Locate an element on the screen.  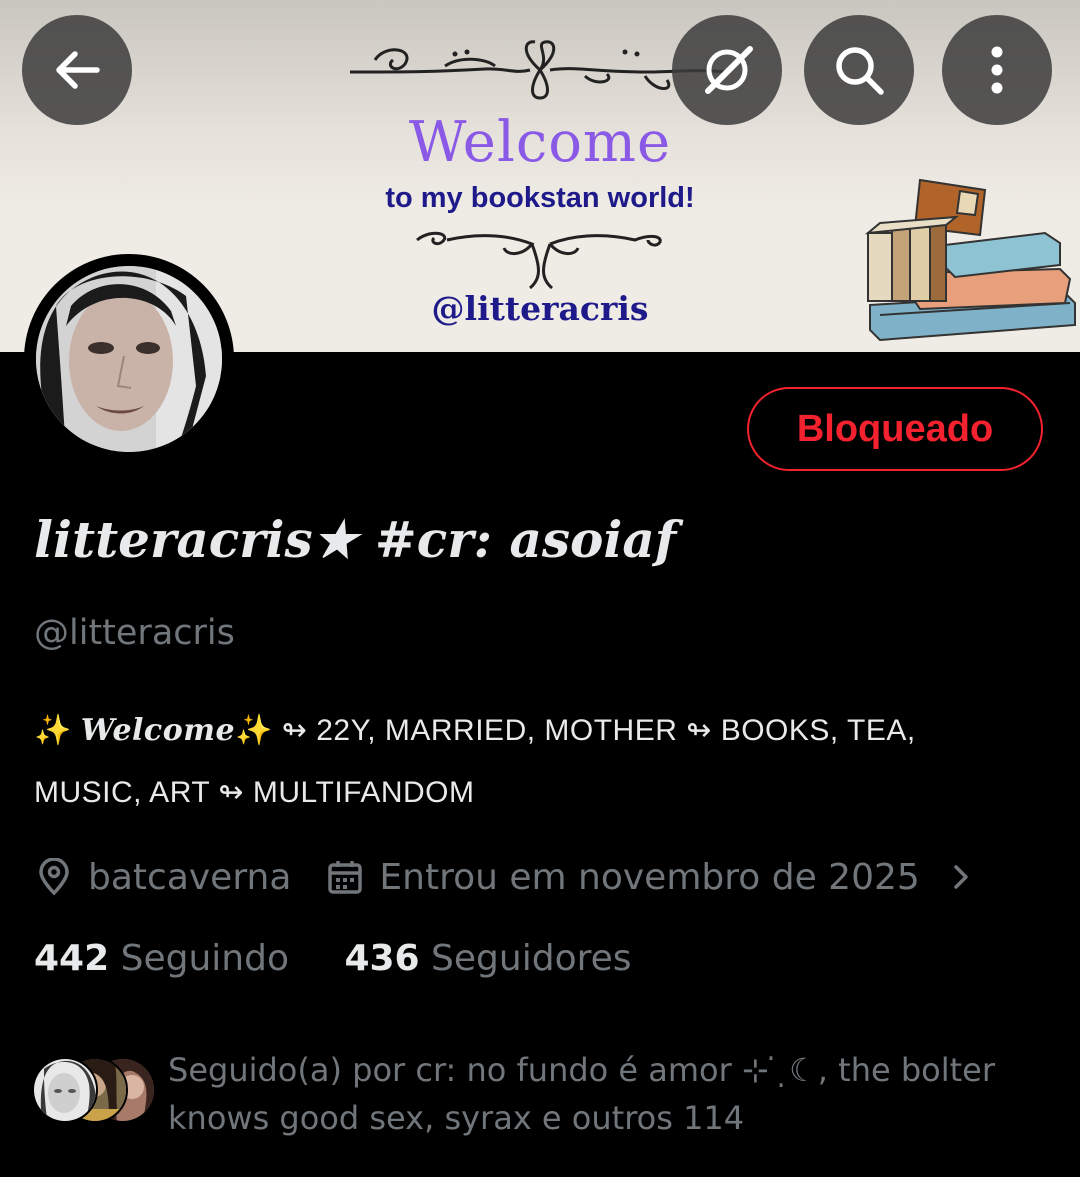
location-text: batcaverna is located at coordinates (190, 877).